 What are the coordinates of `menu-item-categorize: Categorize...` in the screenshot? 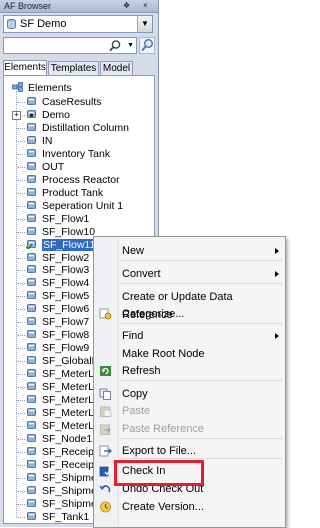 It's located at (189, 314).